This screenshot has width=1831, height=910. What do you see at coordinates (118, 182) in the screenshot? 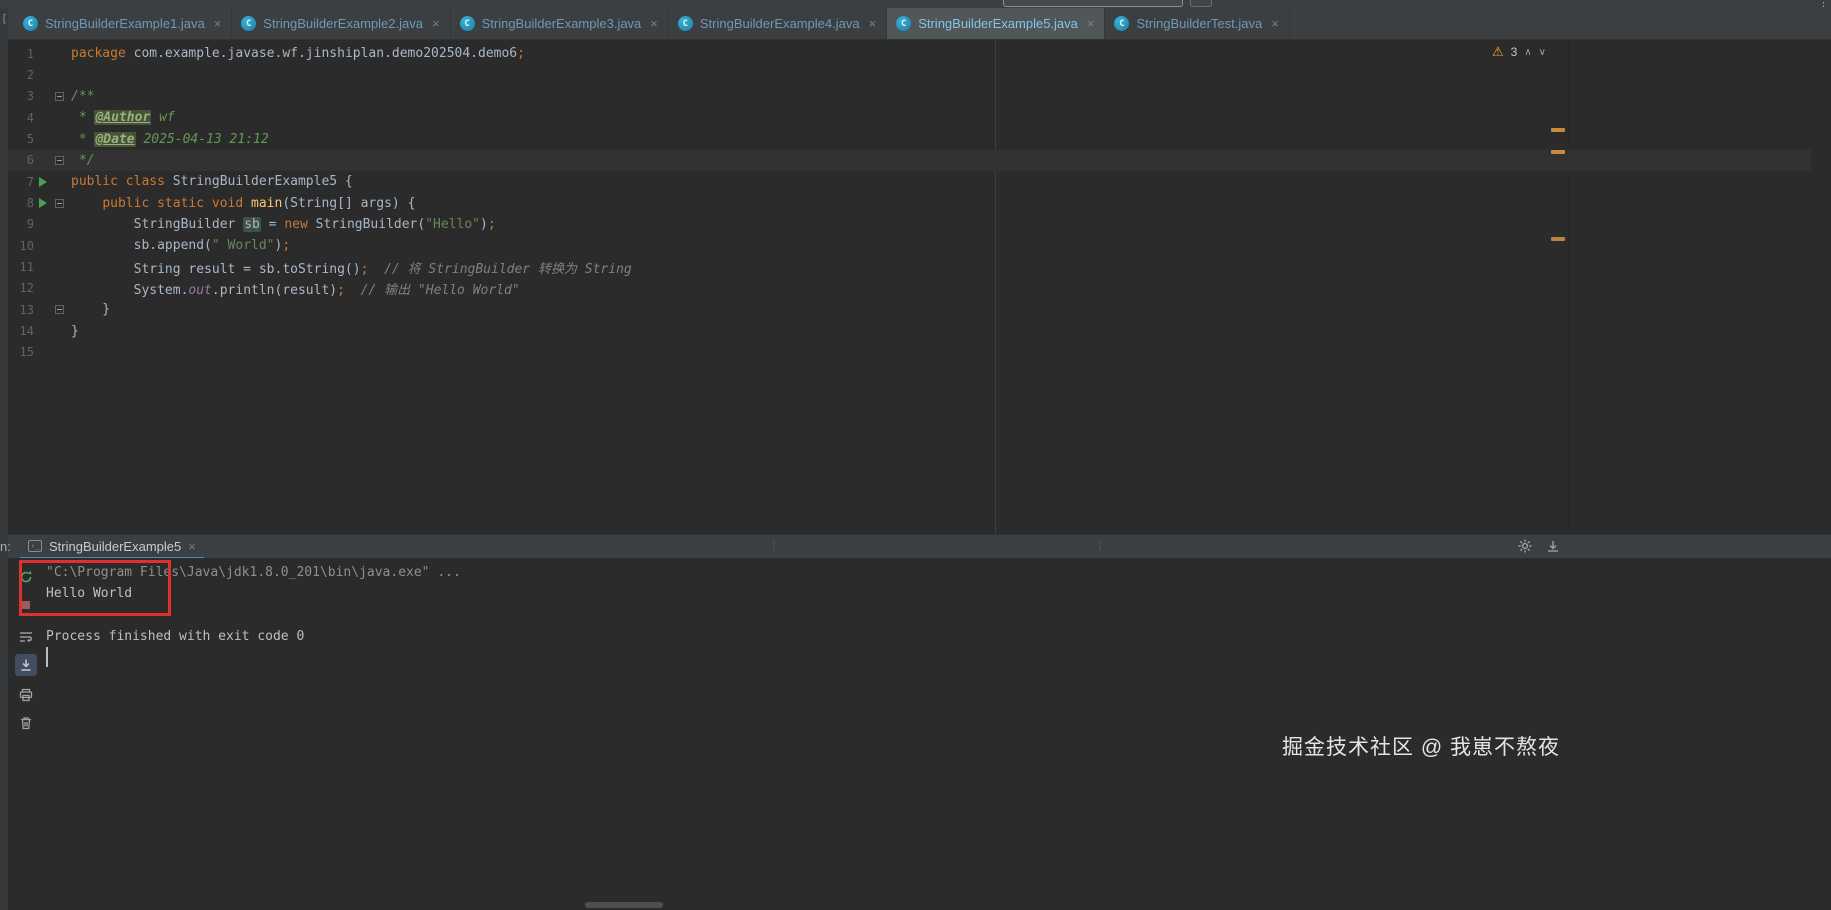
I see `code-token: public class` at bounding box center [118, 182].